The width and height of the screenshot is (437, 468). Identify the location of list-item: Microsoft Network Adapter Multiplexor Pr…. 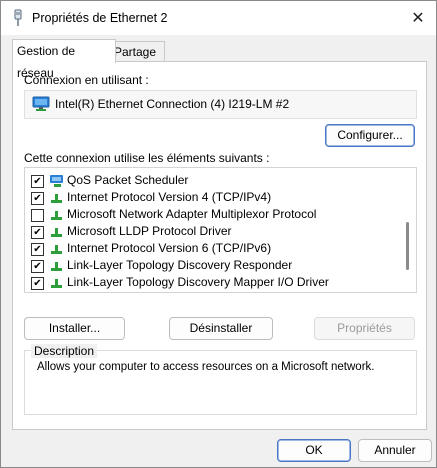
(215, 214).